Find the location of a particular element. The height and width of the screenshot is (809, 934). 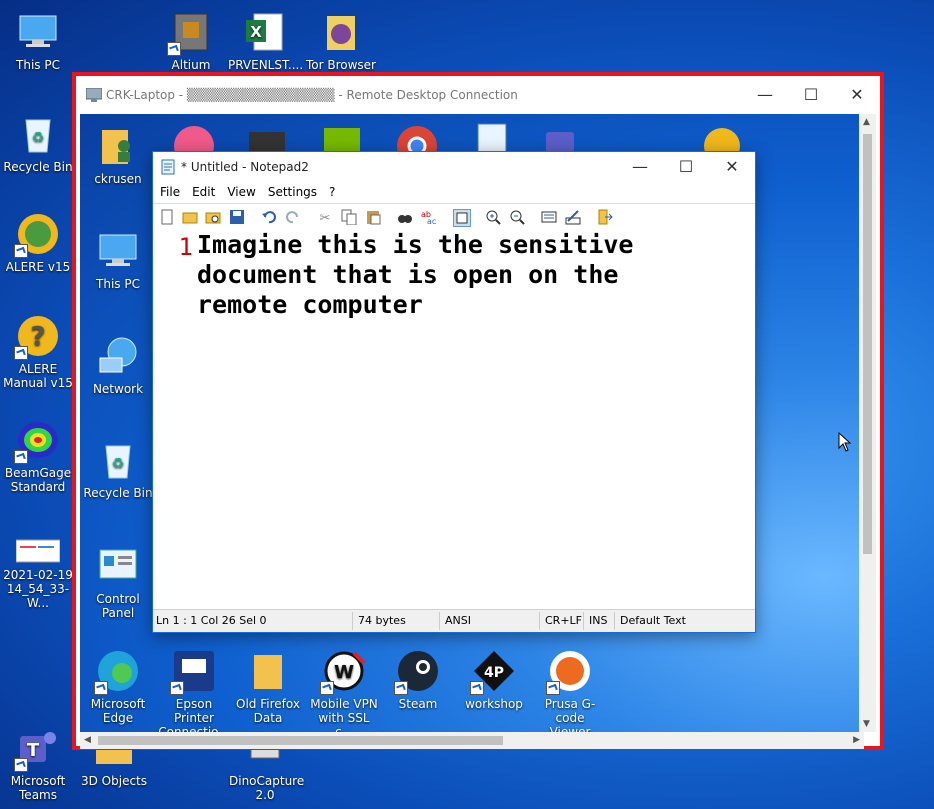

toolbar: ✂ ab ac is located at coordinates (454, 217).